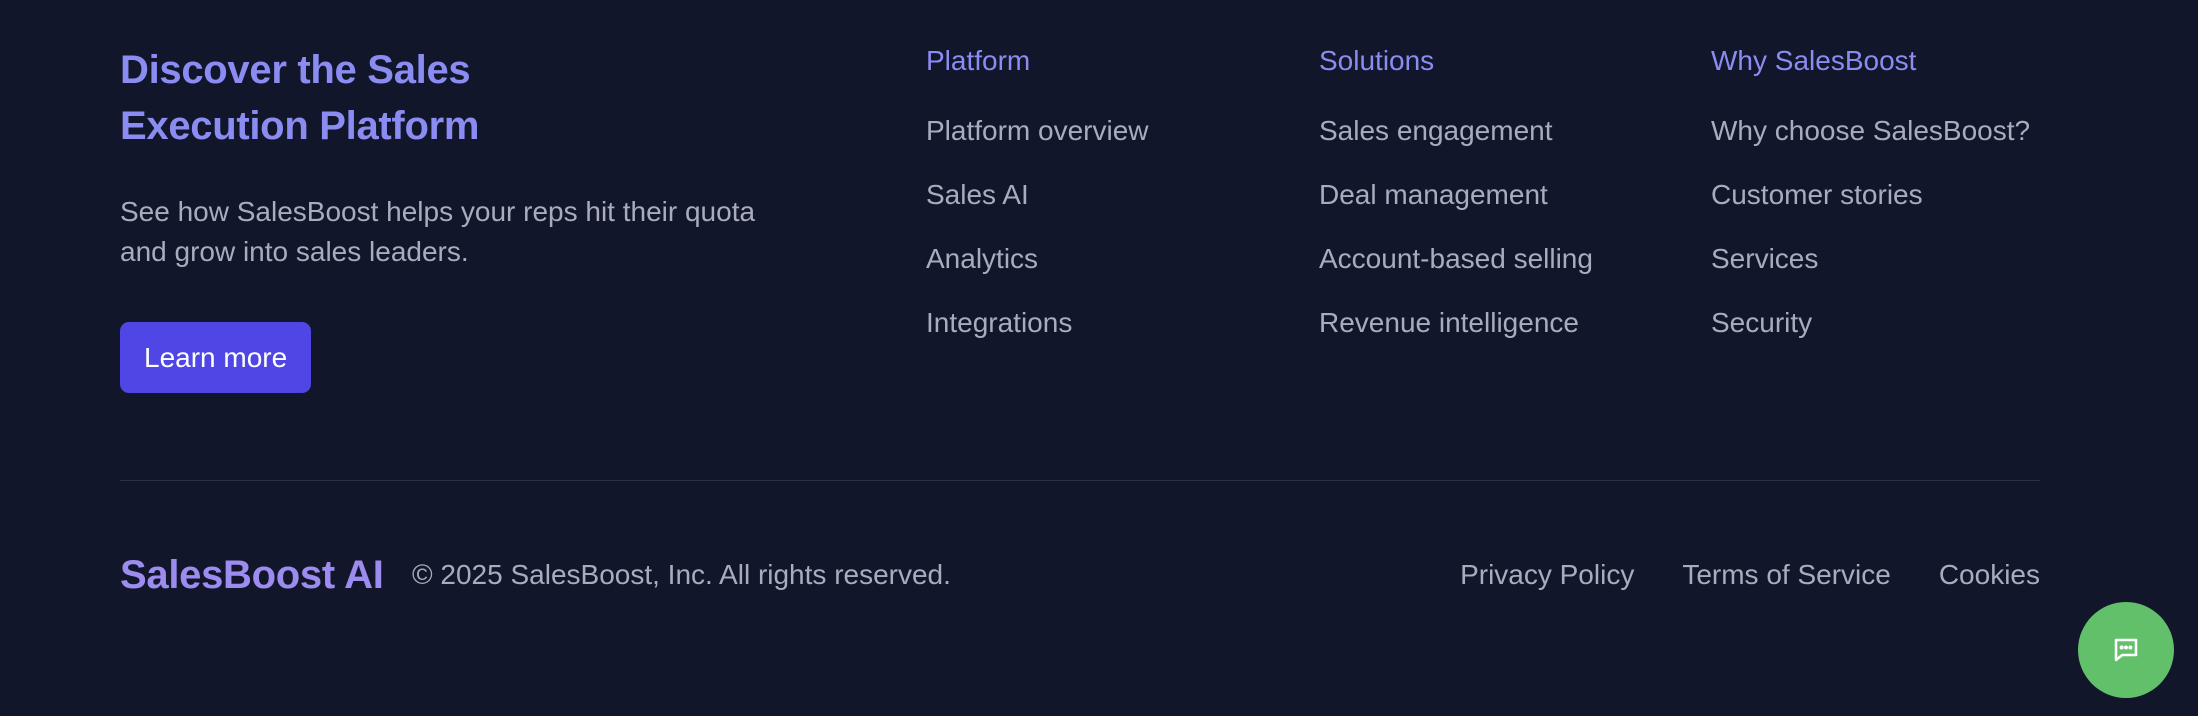 This screenshot has width=2198, height=716. I want to click on footer-link: Sales engagement, so click(1456, 131).